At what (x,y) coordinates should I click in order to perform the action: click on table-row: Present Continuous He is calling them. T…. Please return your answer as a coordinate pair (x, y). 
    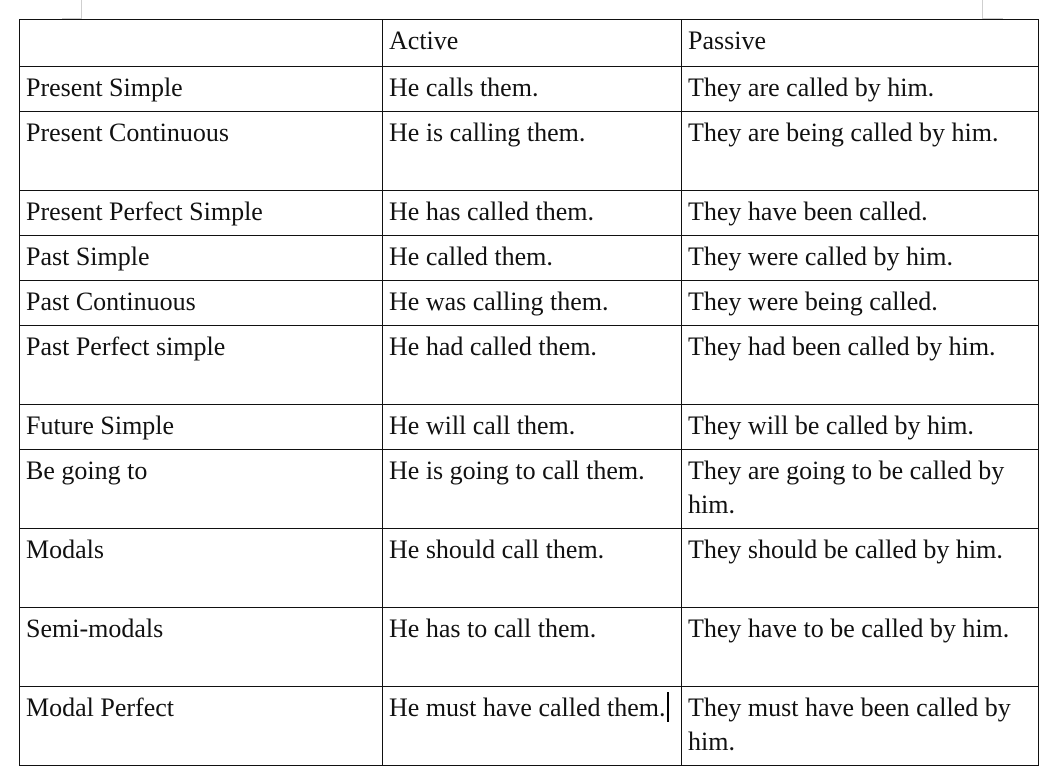
    Looking at the image, I should click on (529, 151).